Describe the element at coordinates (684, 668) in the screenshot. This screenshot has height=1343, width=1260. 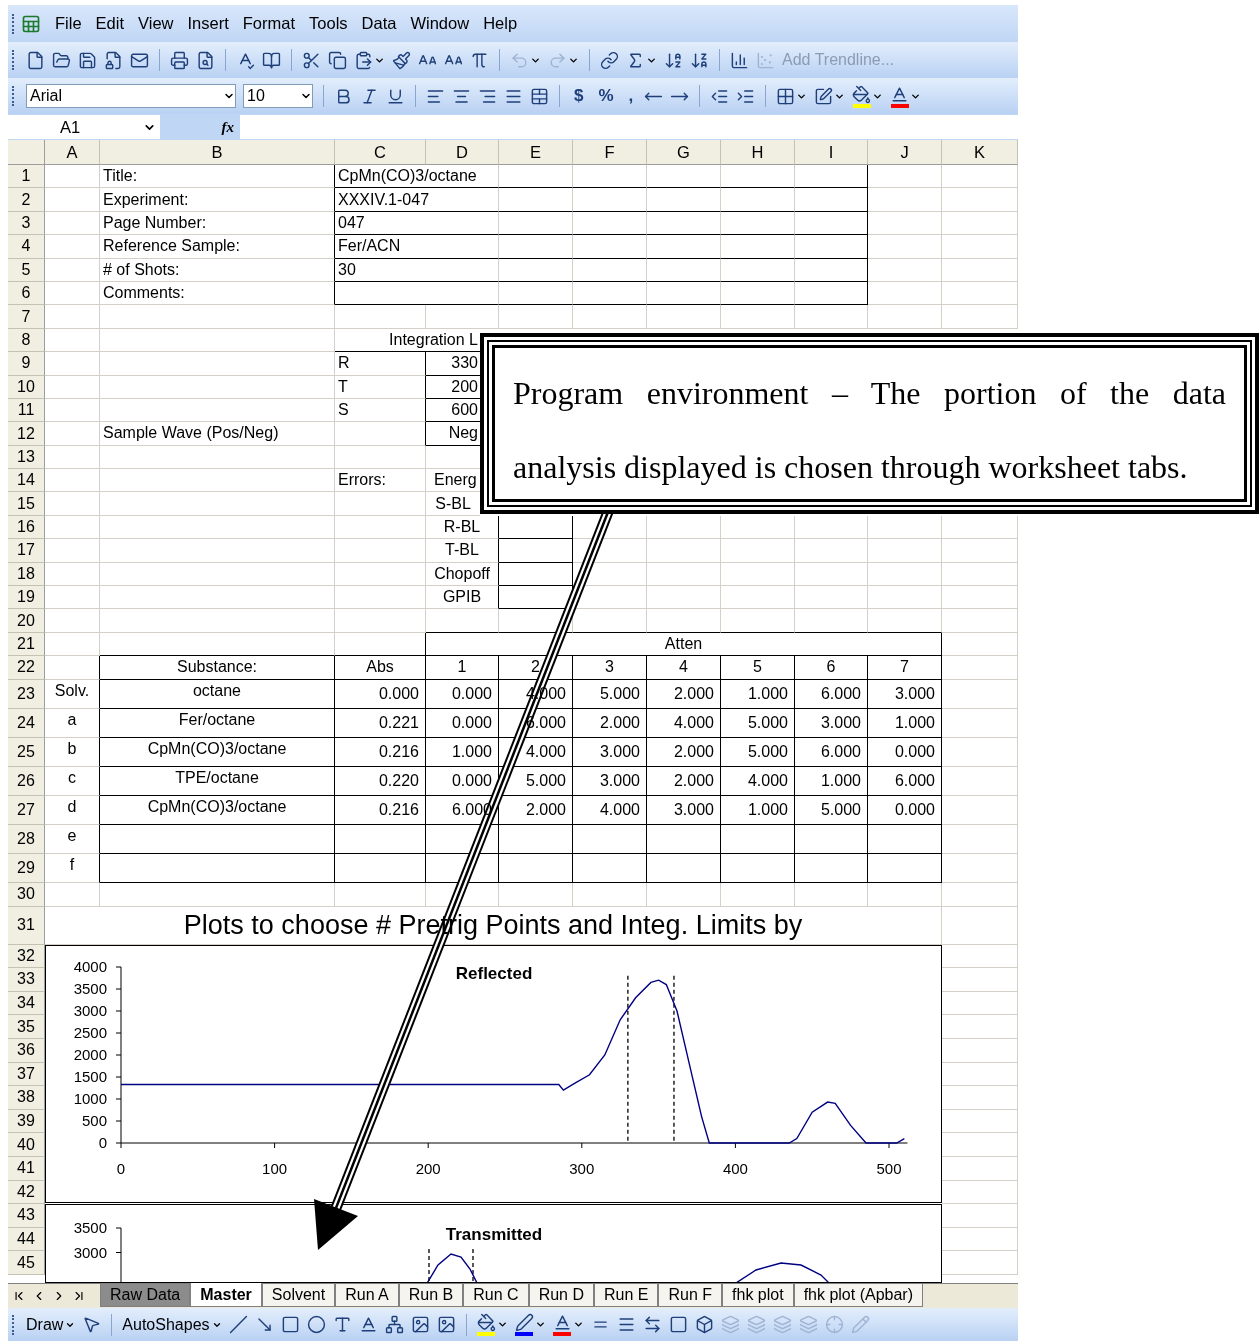
I see `sheet-cell: 4` at that location.